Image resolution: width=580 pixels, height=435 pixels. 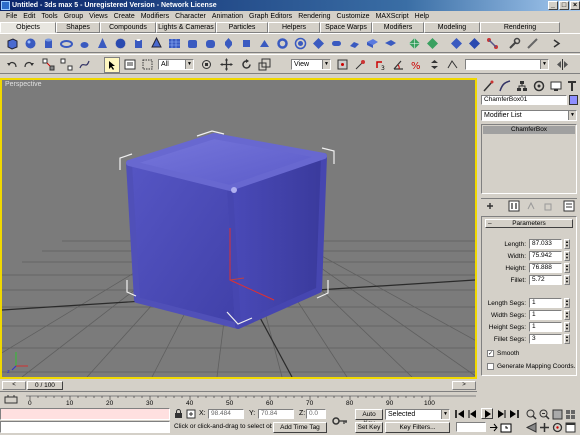 I want to click on lock-icon, so click(x=178, y=414).